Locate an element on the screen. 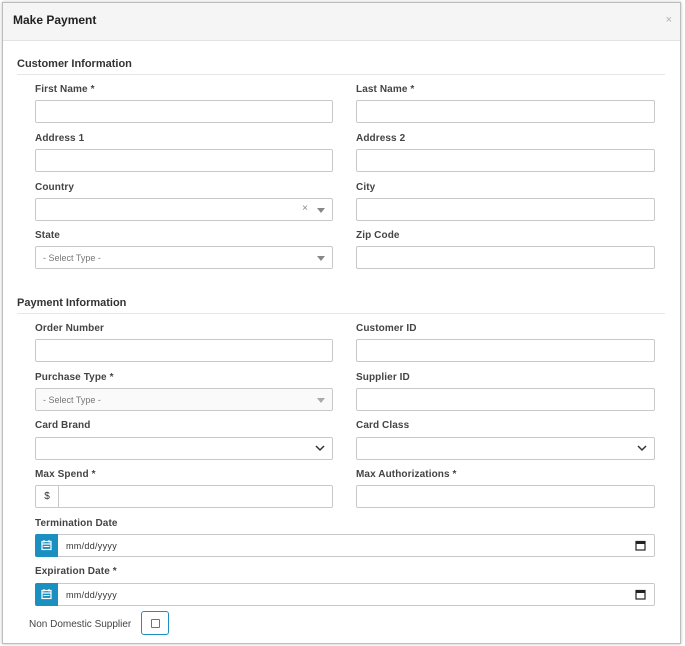 This screenshot has width=685, height=646. payment-section-title: Payment Information is located at coordinates (72, 303).